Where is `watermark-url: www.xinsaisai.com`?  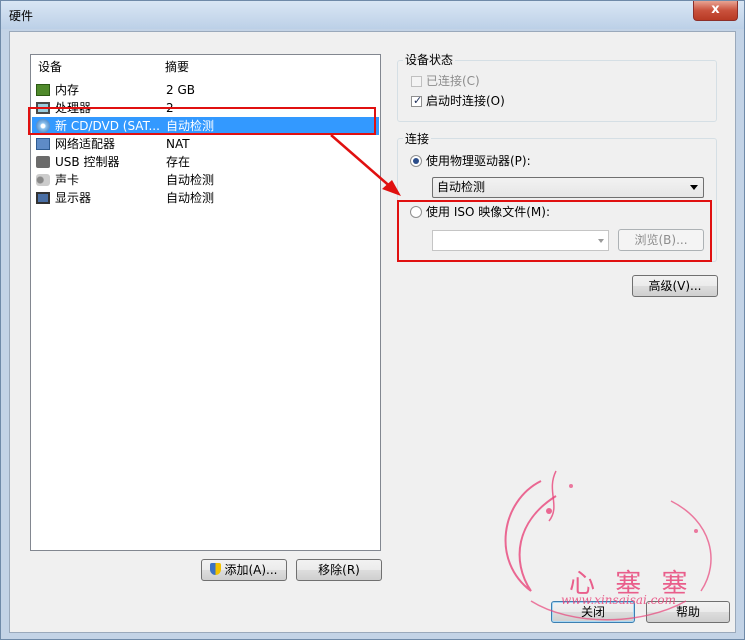
watermark-url: www.xinsaisai.com is located at coordinates (618, 600).